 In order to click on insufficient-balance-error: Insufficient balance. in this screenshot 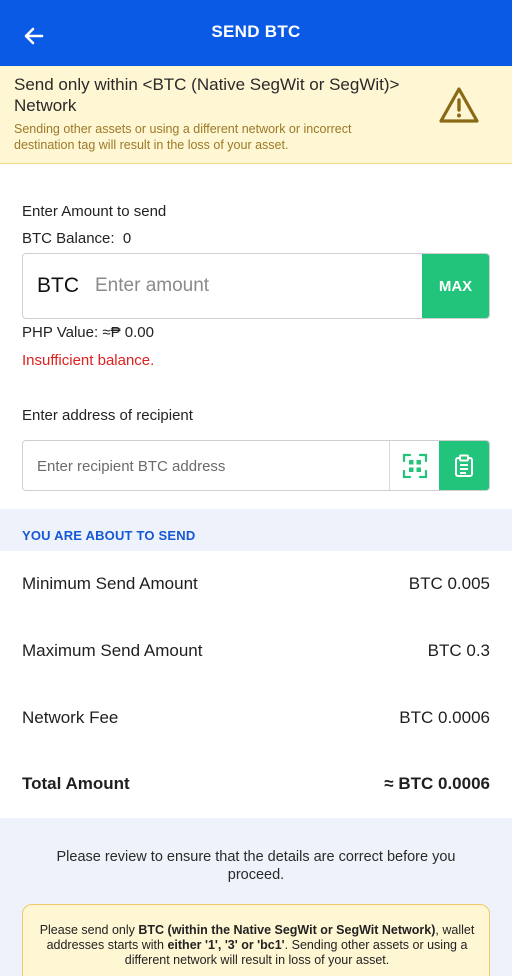, I will do `click(88, 360)`.